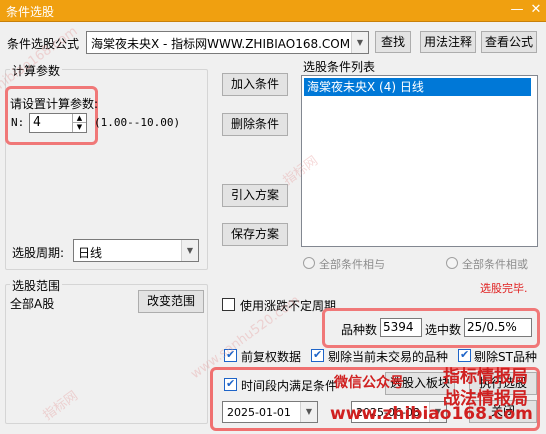 The width and height of the screenshot is (546, 434). I want to click on all-or-label: 全部条件相或, so click(495, 264).